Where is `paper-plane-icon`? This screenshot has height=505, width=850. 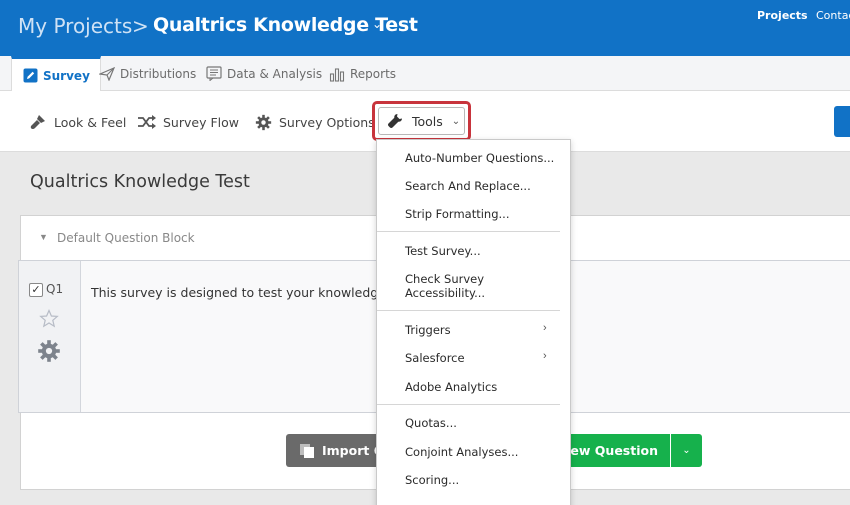
paper-plane-icon is located at coordinates (107, 74).